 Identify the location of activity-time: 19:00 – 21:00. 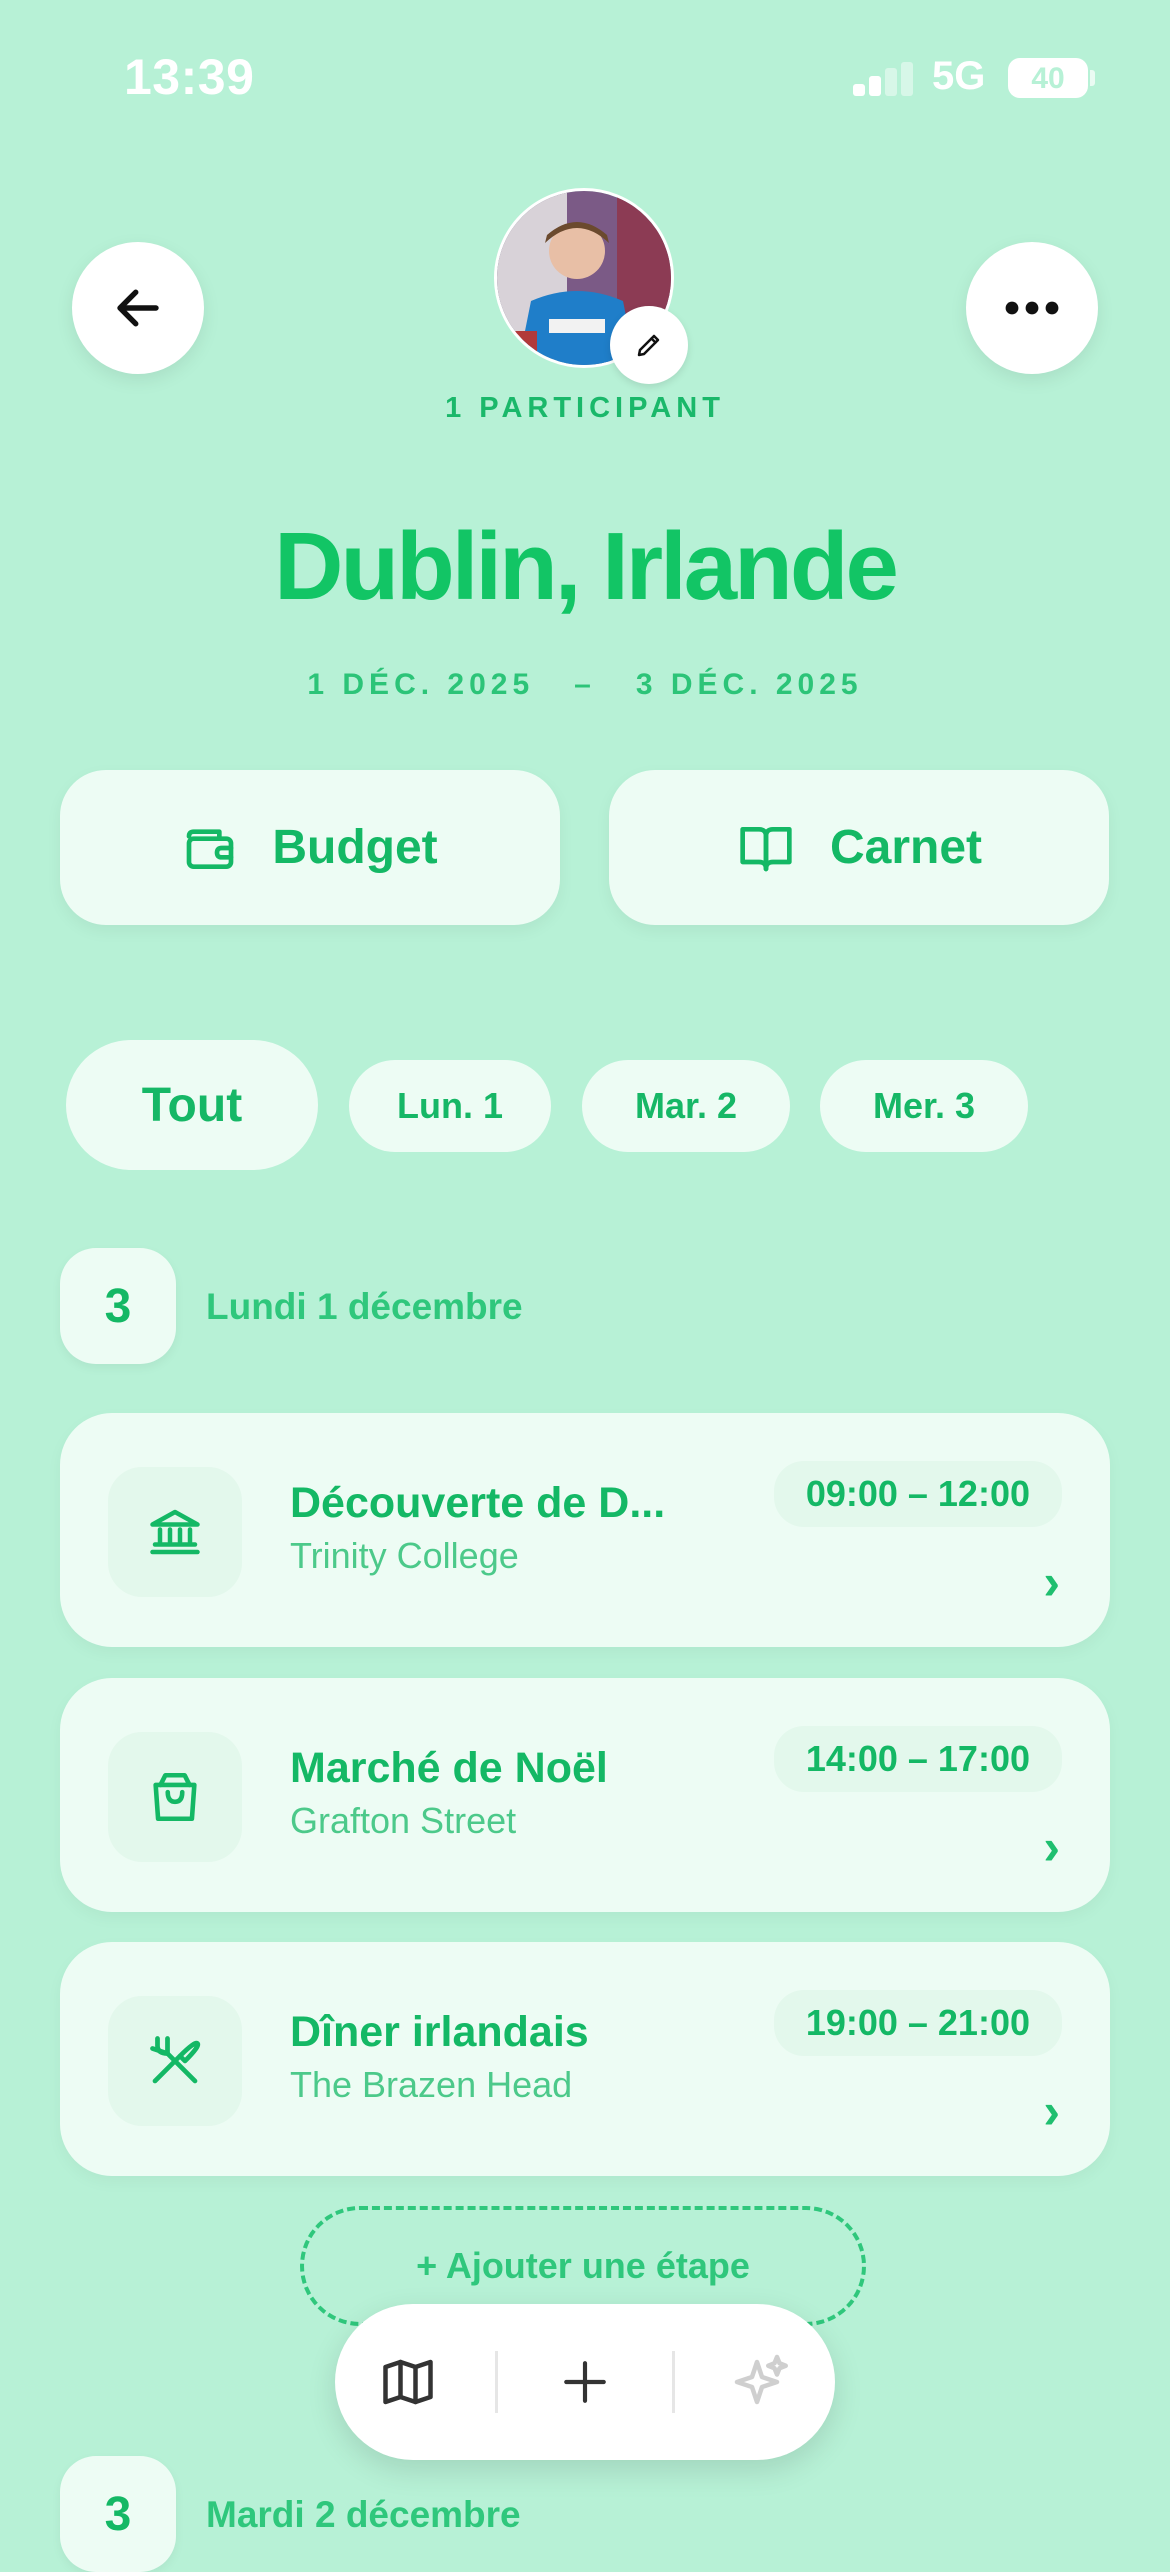
(917, 2023).